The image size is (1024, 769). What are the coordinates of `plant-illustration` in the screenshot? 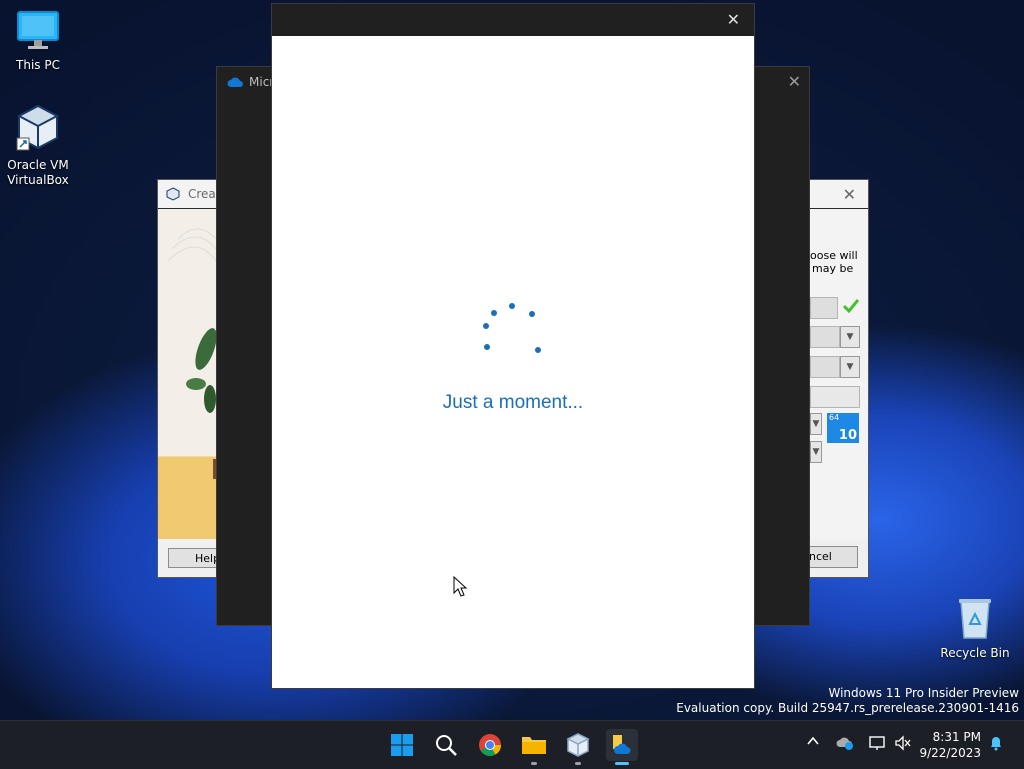 It's located at (192, 353).